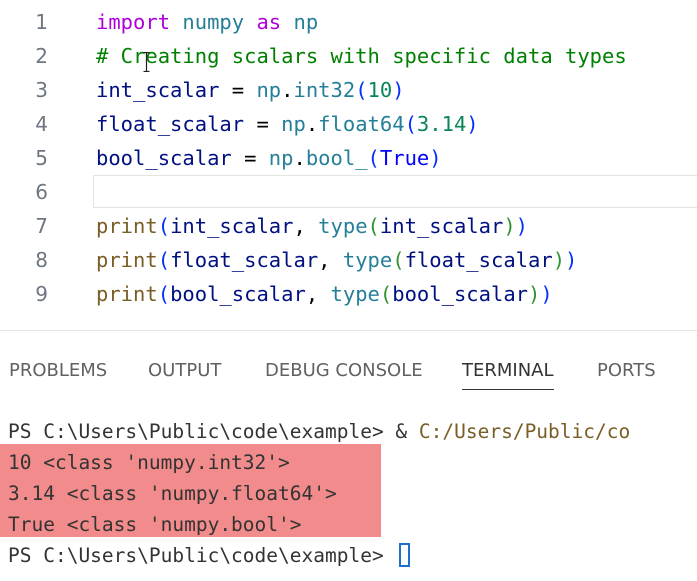 The width and height of the screenshot is (697, 581). I want to click on code-text: print(int_scalar, type(int_scalar)), so click(312, 226).